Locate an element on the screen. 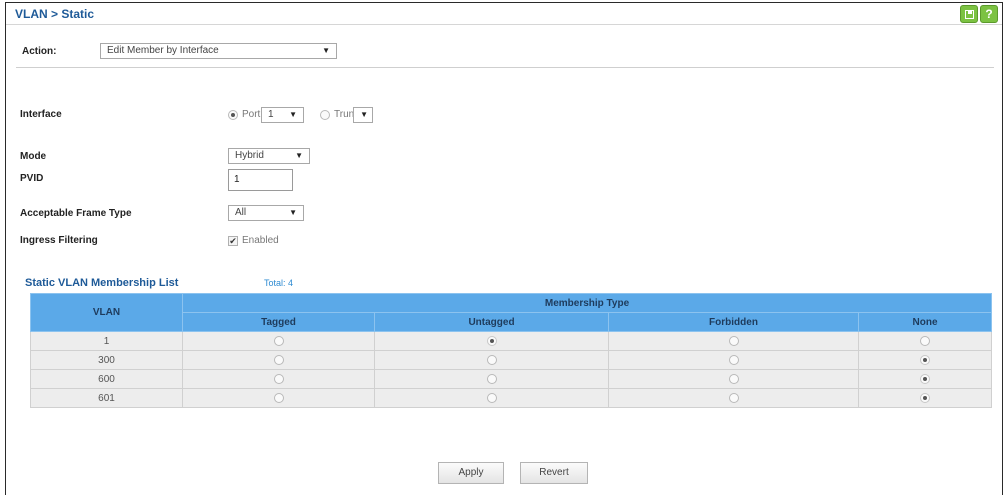 The height and width of the screenshot is (497, 1008). tagged-column-header: Tagged is located at coordinates (278, 322).